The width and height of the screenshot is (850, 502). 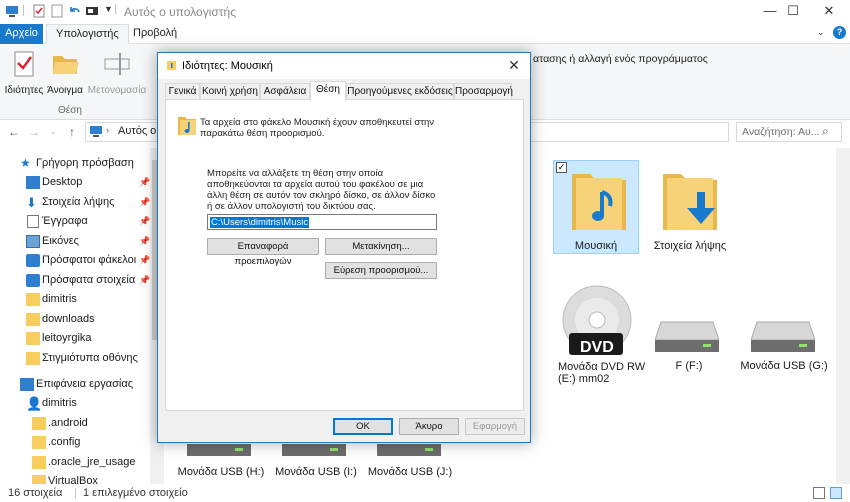 What do you see at coordinates (72, 132) in the screenshot?
I see `up-icon: ↑` at bounding box center [72, 132].